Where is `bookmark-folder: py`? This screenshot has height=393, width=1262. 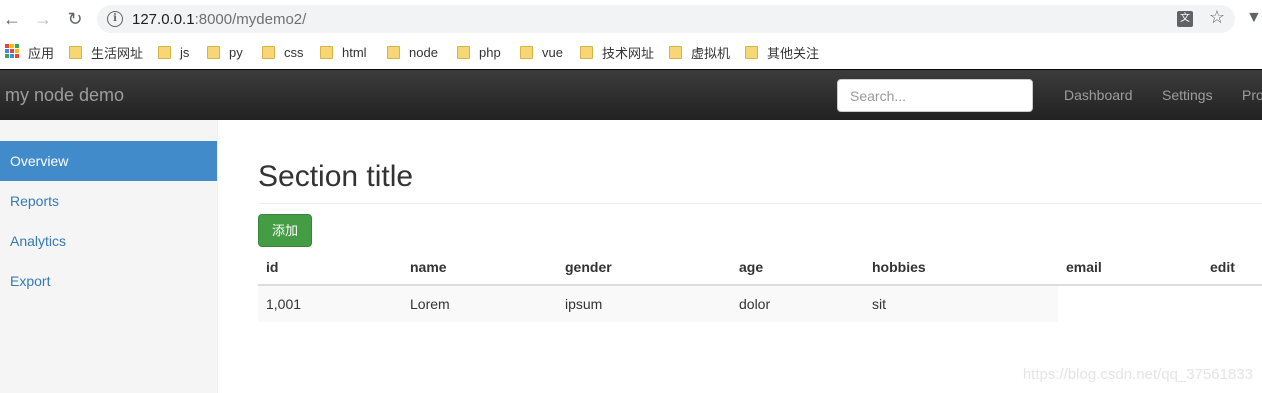 bookmark-folder: py is located at coordinates (225, 52).